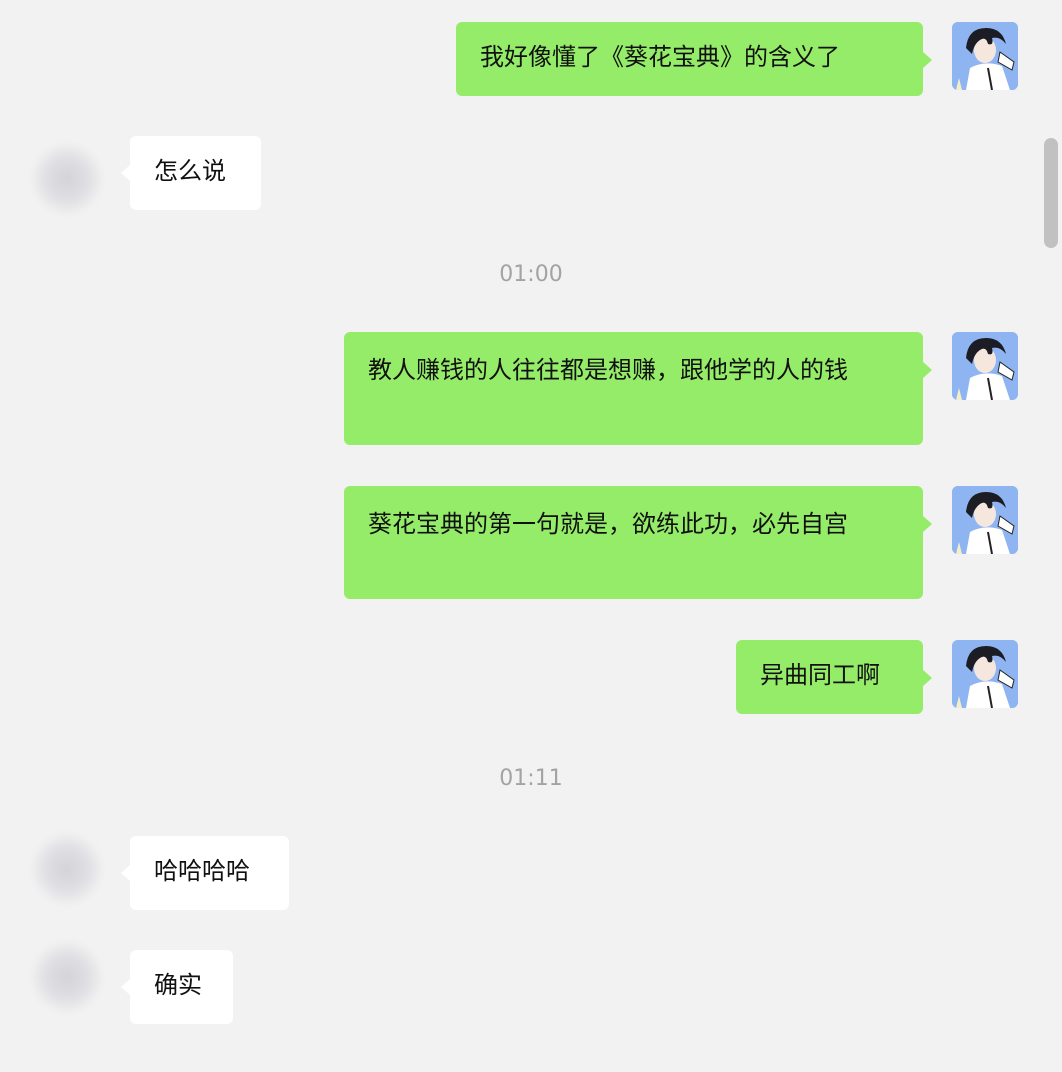  I want to click on outgoing-message-bubble: 异曲同工啊, so click(834, 677).